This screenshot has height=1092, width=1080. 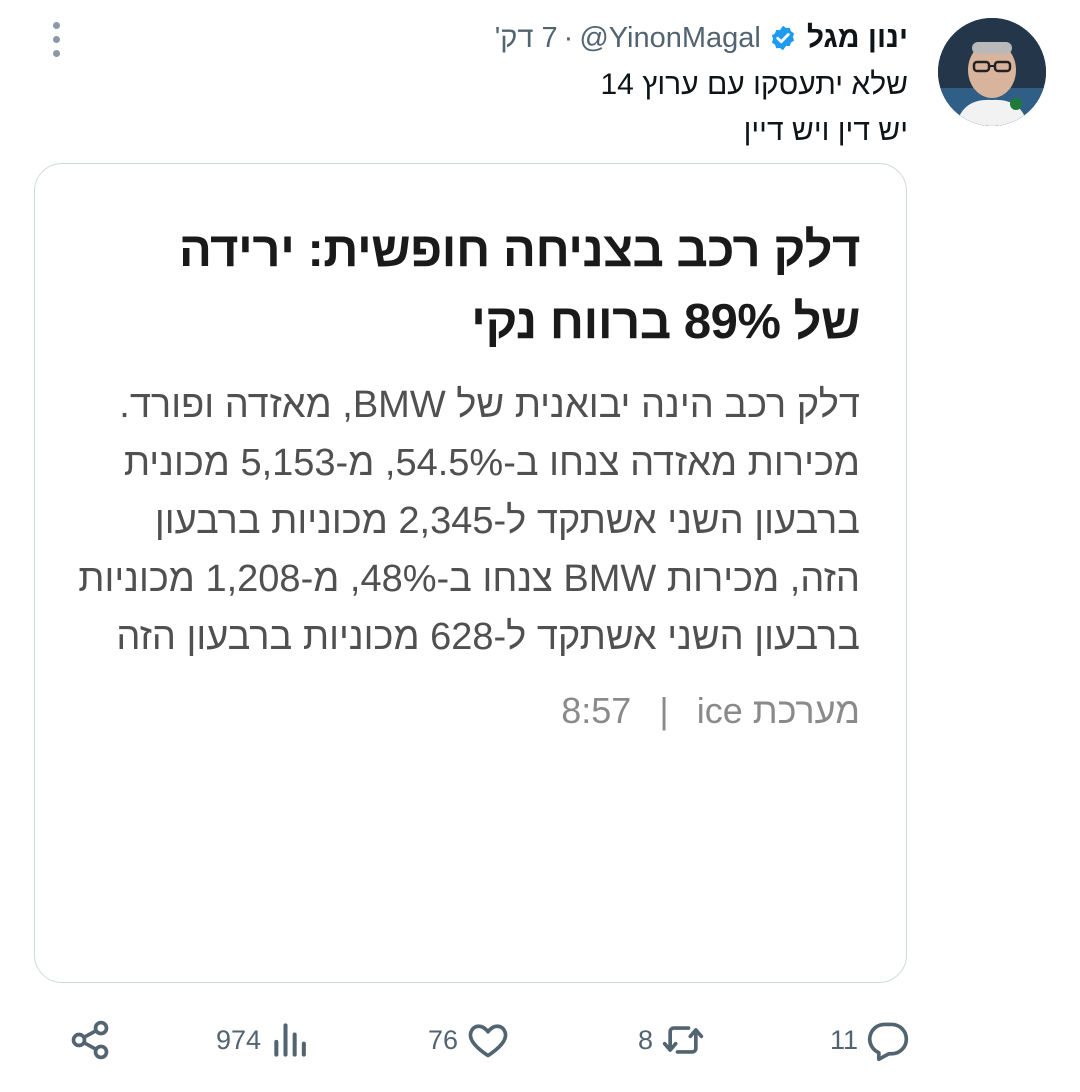 I want to click on author-name: ינון מגל, so click(x=857, y=38).